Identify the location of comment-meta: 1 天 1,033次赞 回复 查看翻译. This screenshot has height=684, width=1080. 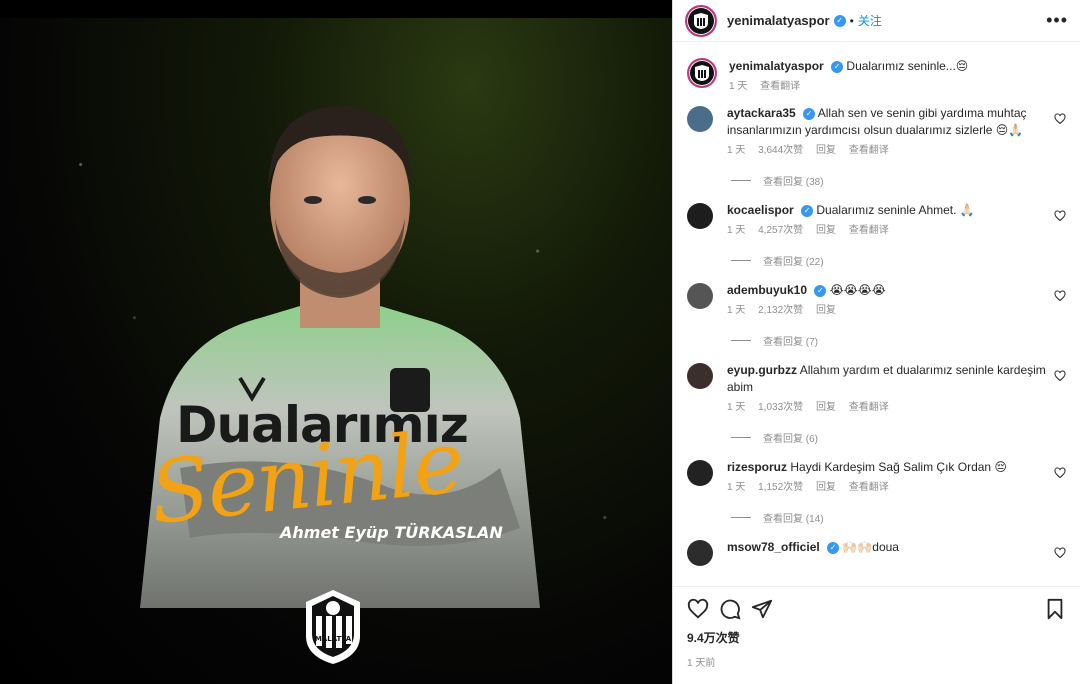
(887, 407).